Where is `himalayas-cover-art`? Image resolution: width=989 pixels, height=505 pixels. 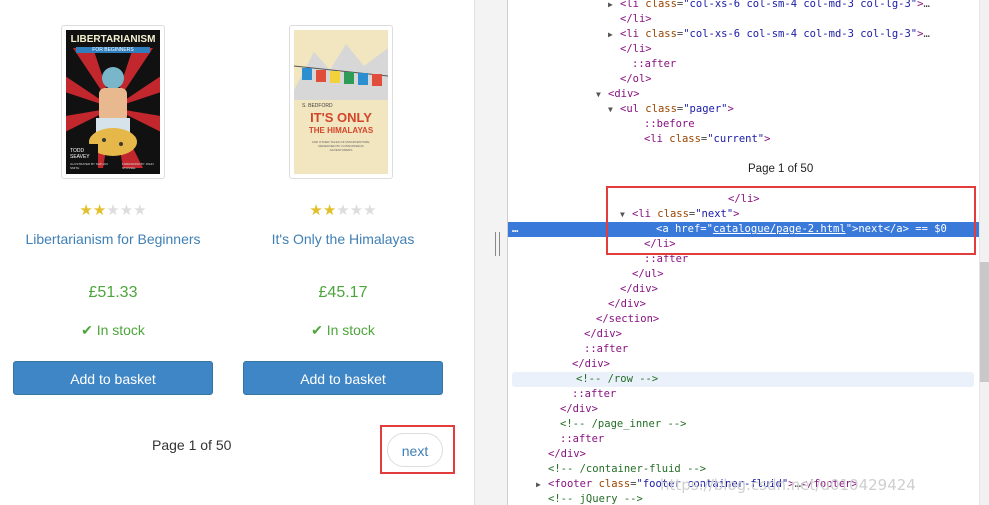 himalayas-cover-art is located at coordinates (341, 102).